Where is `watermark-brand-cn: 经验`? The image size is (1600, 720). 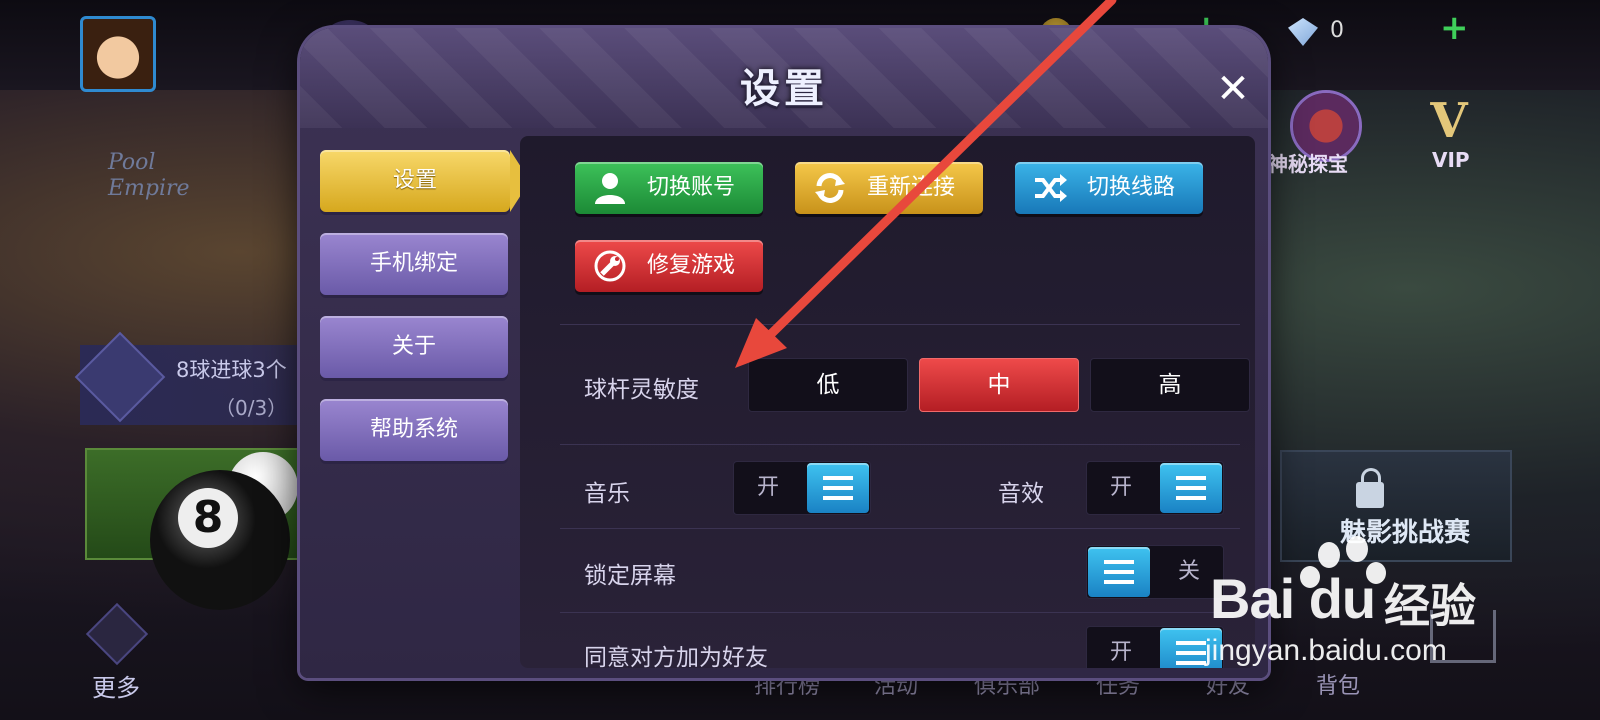 watermark-brand-cn: 经验 is located at coordinates (1430, 606).